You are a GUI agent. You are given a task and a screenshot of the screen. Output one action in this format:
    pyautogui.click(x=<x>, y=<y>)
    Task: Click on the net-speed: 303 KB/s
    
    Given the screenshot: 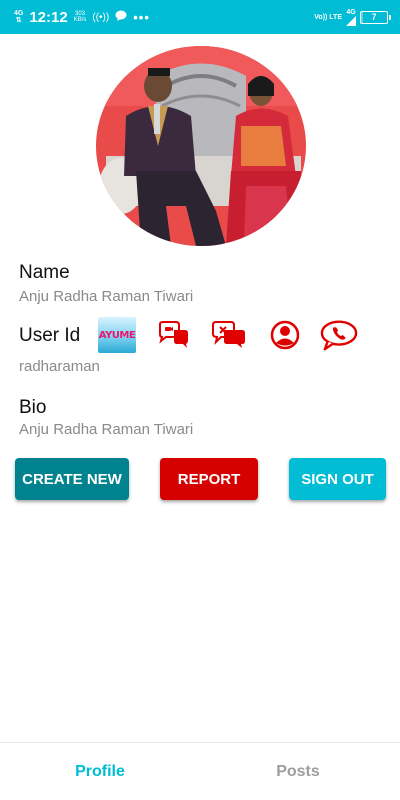 What is the action you would take?
    pyautogui.click(x=80, y=17)
    